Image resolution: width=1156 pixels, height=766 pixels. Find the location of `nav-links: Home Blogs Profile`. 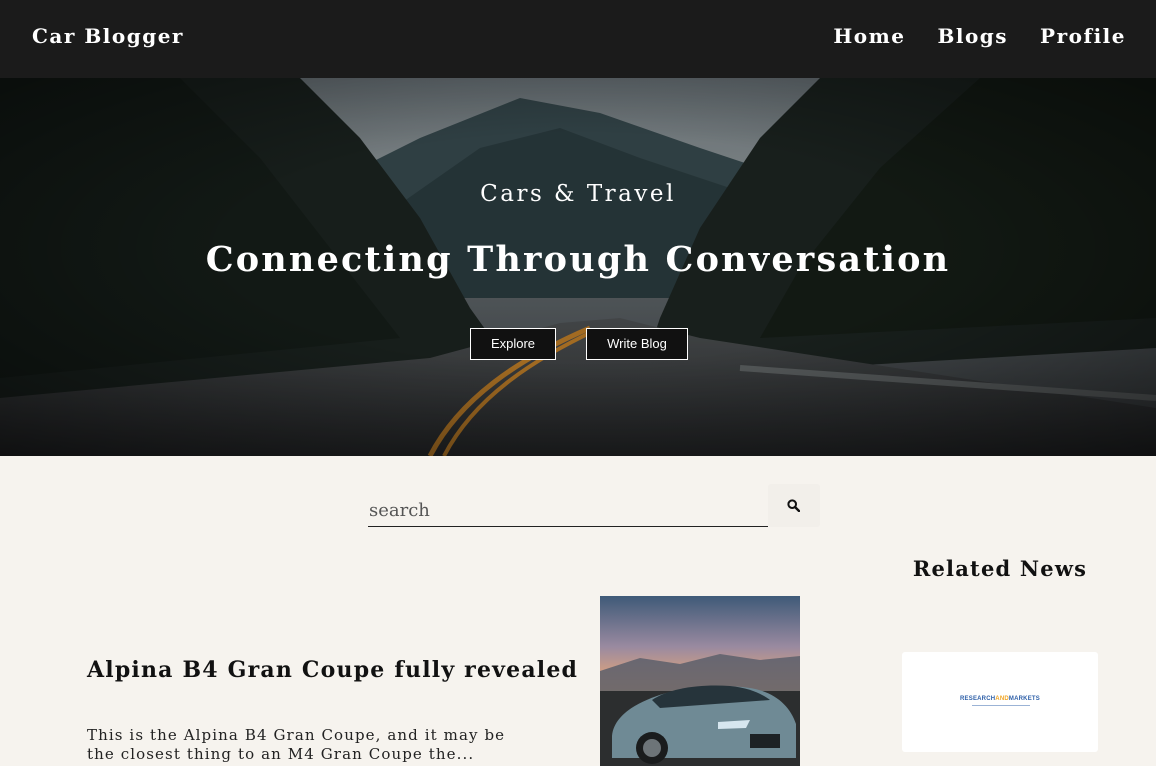

nav-links: Home Blogs Profile is located at coordinates (979, 36).